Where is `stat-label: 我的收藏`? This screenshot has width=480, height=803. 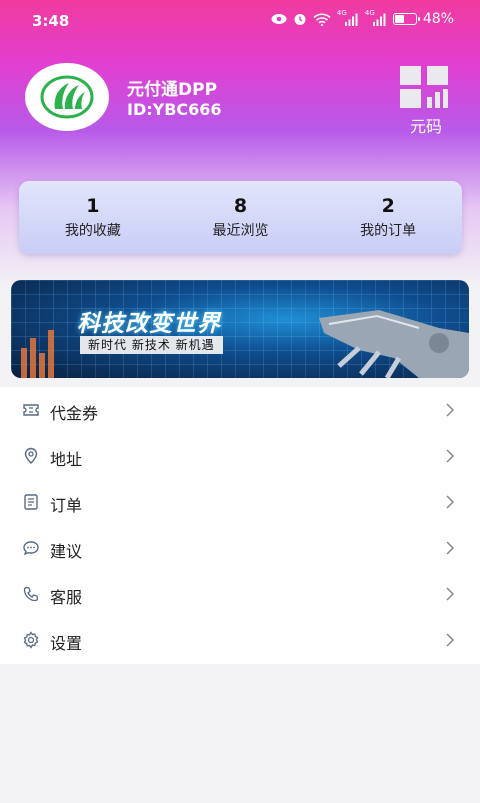 stat-label: 我的收藏 is located at coordinates (92, 231).